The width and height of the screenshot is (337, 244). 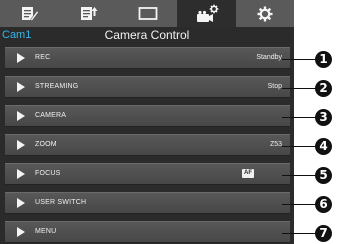 What do you see at coordinates (46, 231) in the screenshot?
I see `menu-item-label: MENU` at bounding box center [46, 231].